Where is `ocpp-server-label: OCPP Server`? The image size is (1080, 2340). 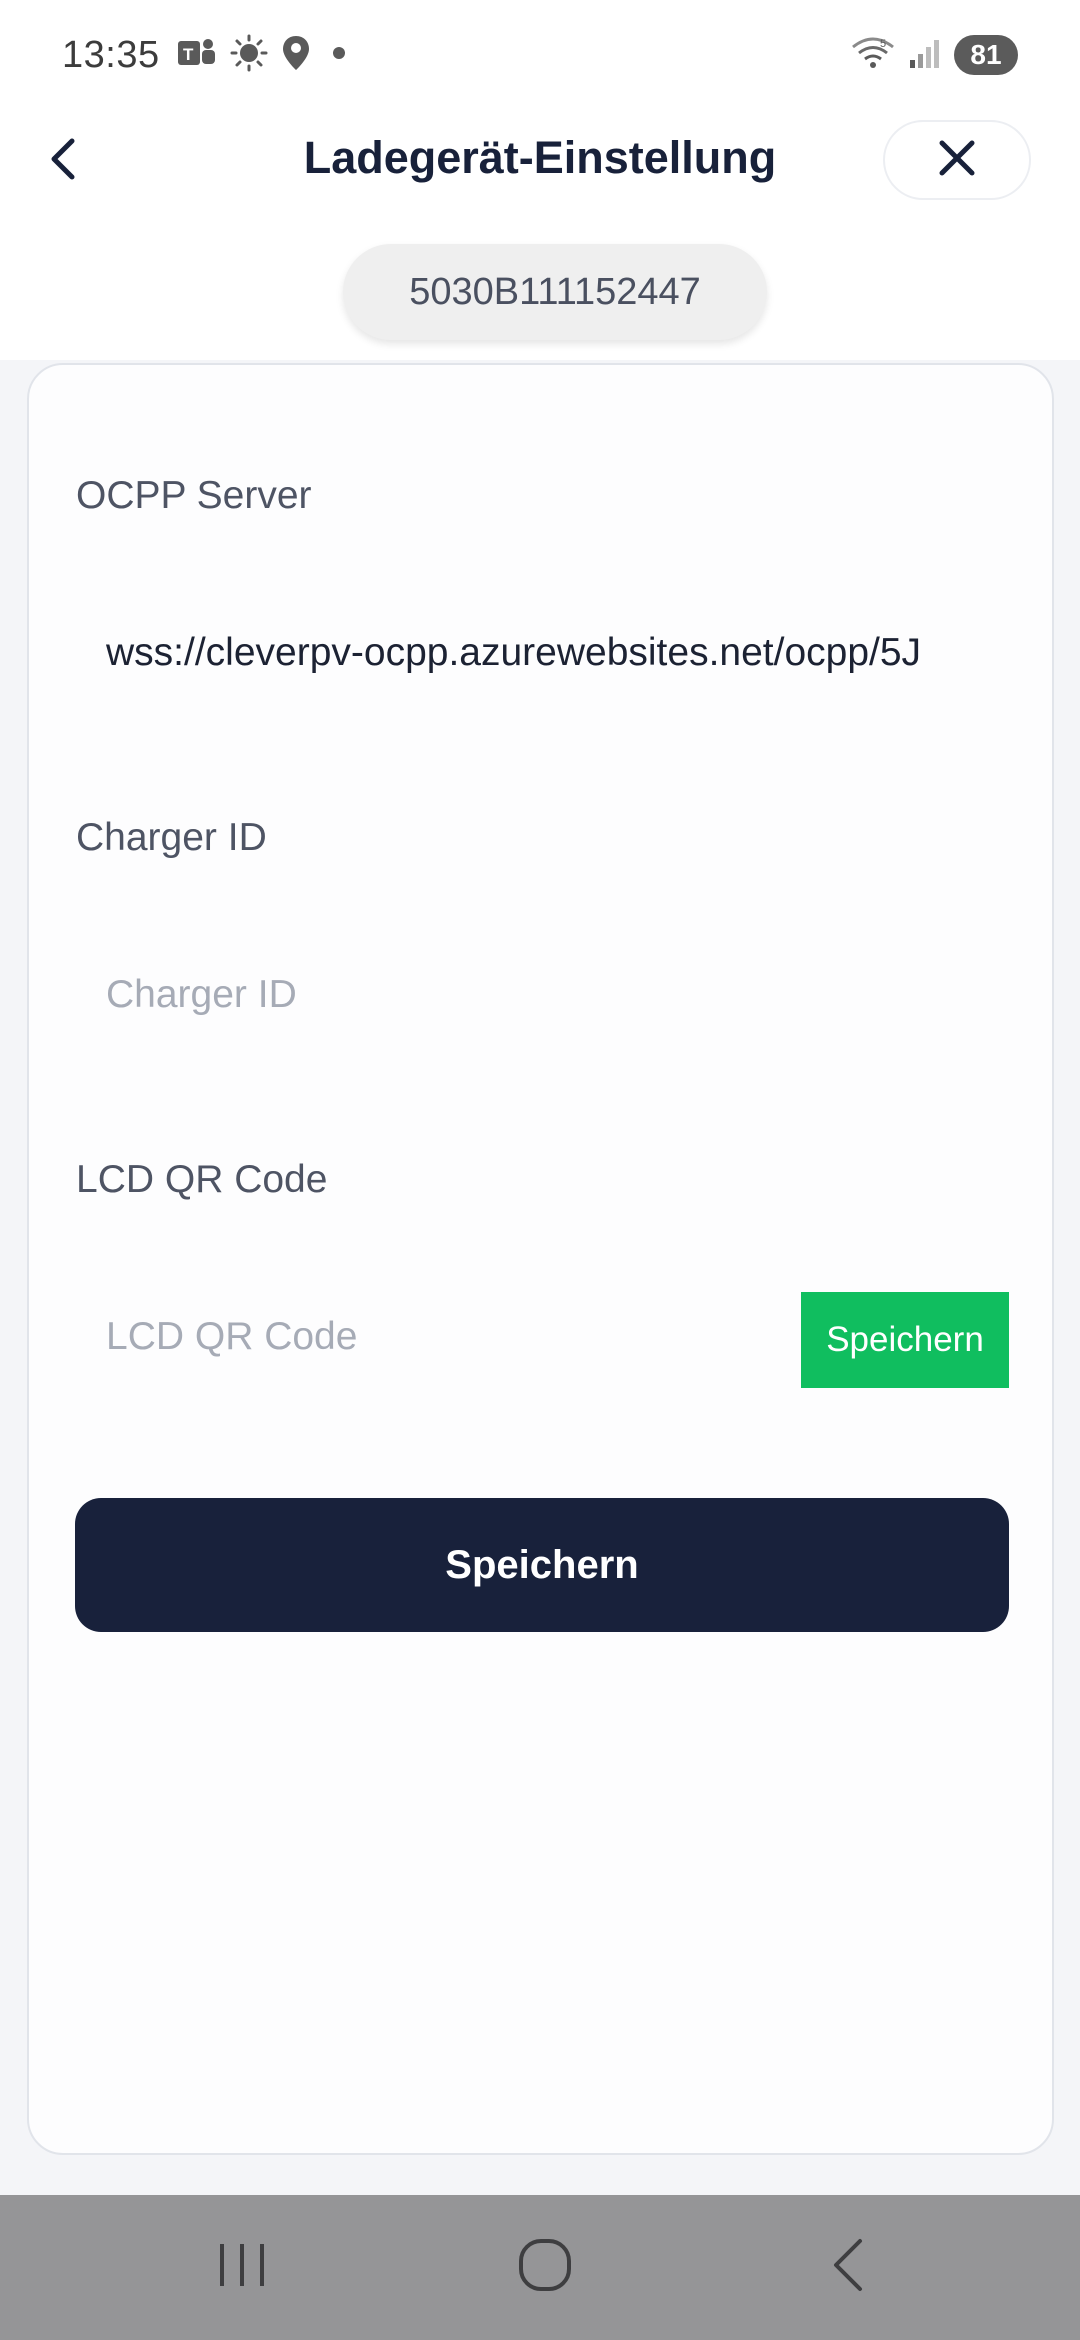
ocpp-server-label: OCPP Server is located at coordinates (194, 495).